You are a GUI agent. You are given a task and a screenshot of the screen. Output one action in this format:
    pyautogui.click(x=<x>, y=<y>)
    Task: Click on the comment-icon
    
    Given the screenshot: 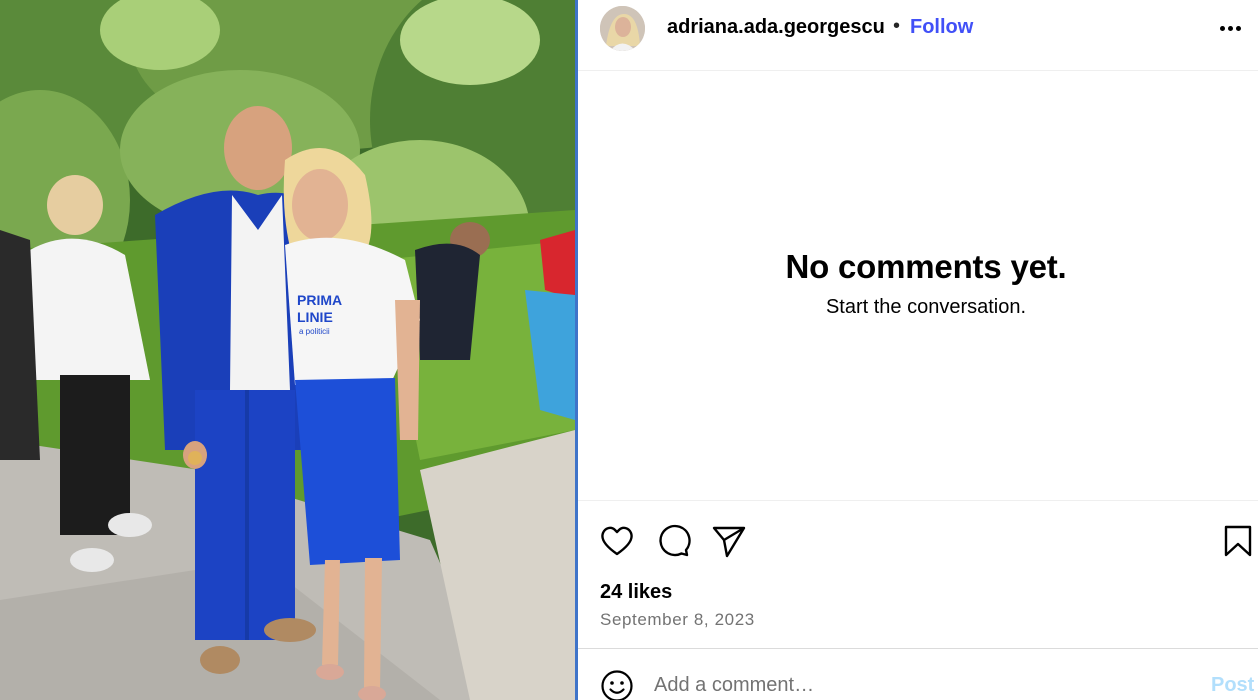 What is the action you would take?
    pyautogui.click(x=673, y=541)
    